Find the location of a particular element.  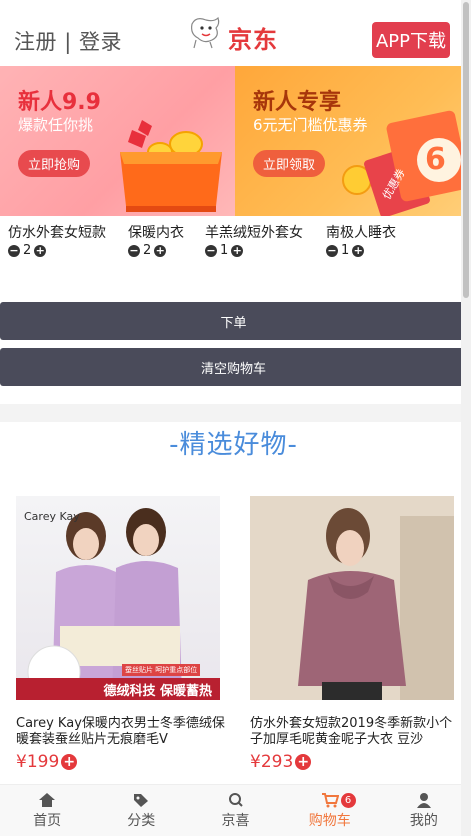

search-icon is located at coordinates (235, 799).